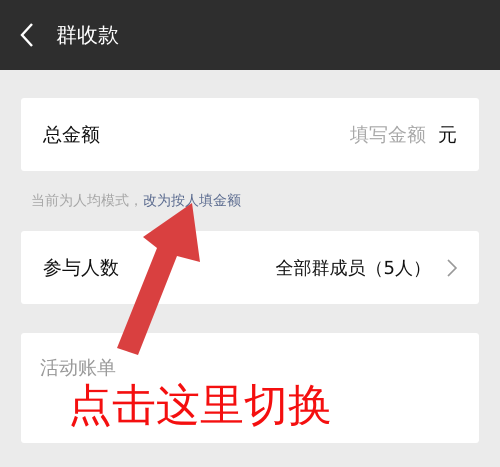 The width and height of the screenshot is (500, 467). What do you see at coordinates (27, 35) in the screenshot?
I see `back-icon` at bounding box center [27, 35].